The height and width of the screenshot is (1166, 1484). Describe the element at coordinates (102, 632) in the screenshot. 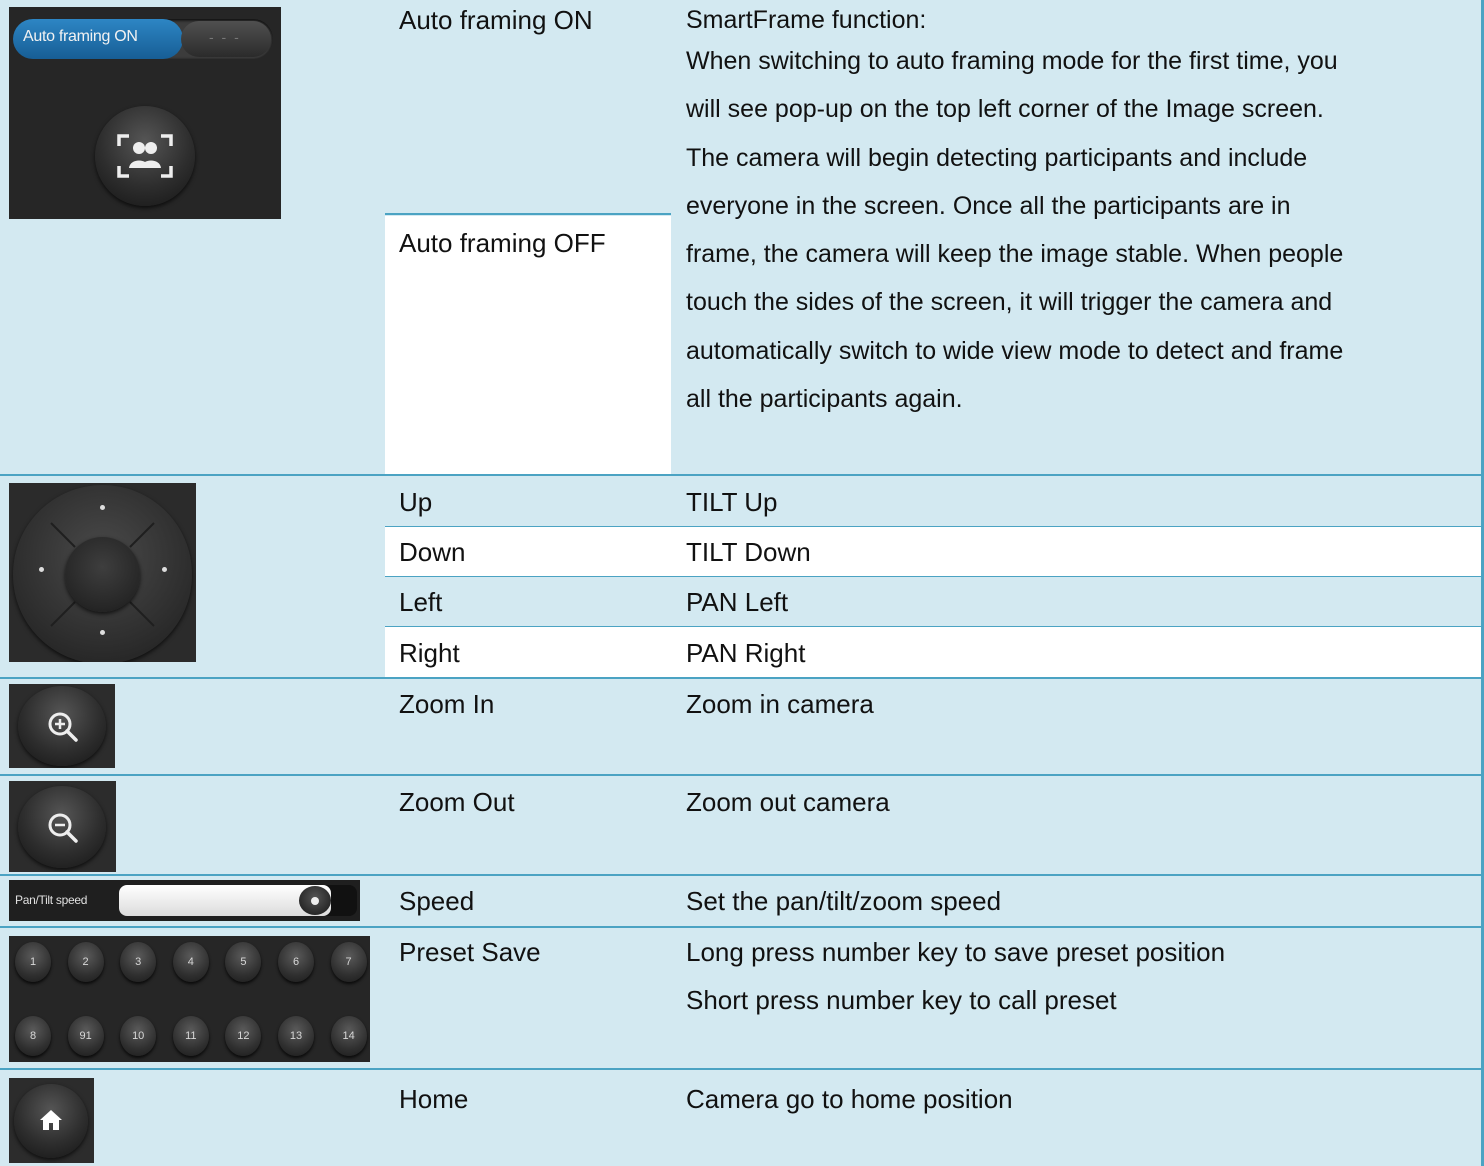

I see `down-dot` at that location.